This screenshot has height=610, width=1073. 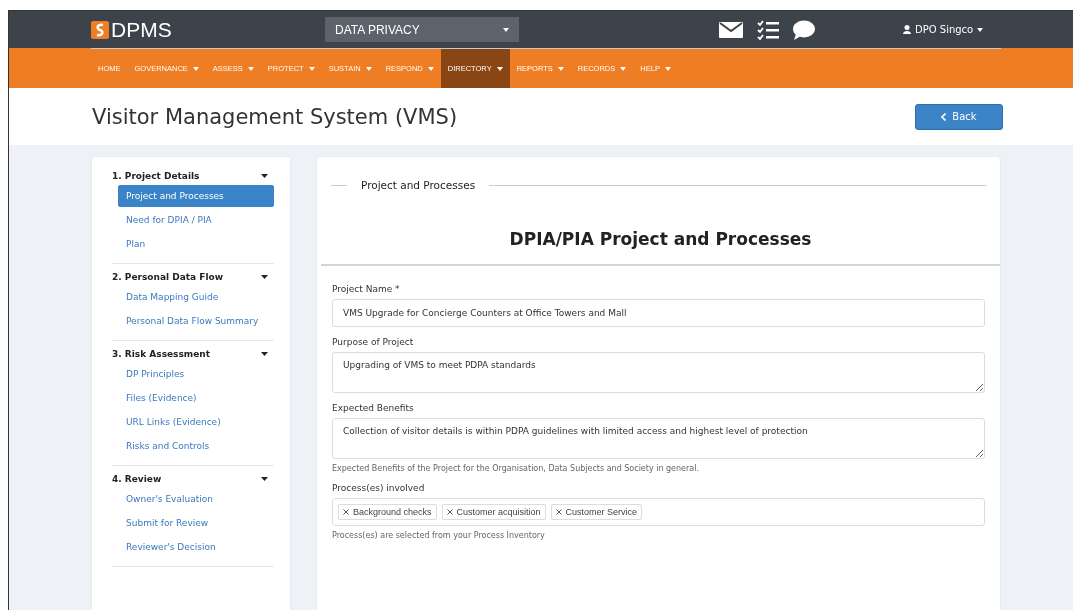 I want to click on text-area: Collection of visitor details is within PDPA guidelines with limited access and highest level of protection, so click(x=658, y=438).